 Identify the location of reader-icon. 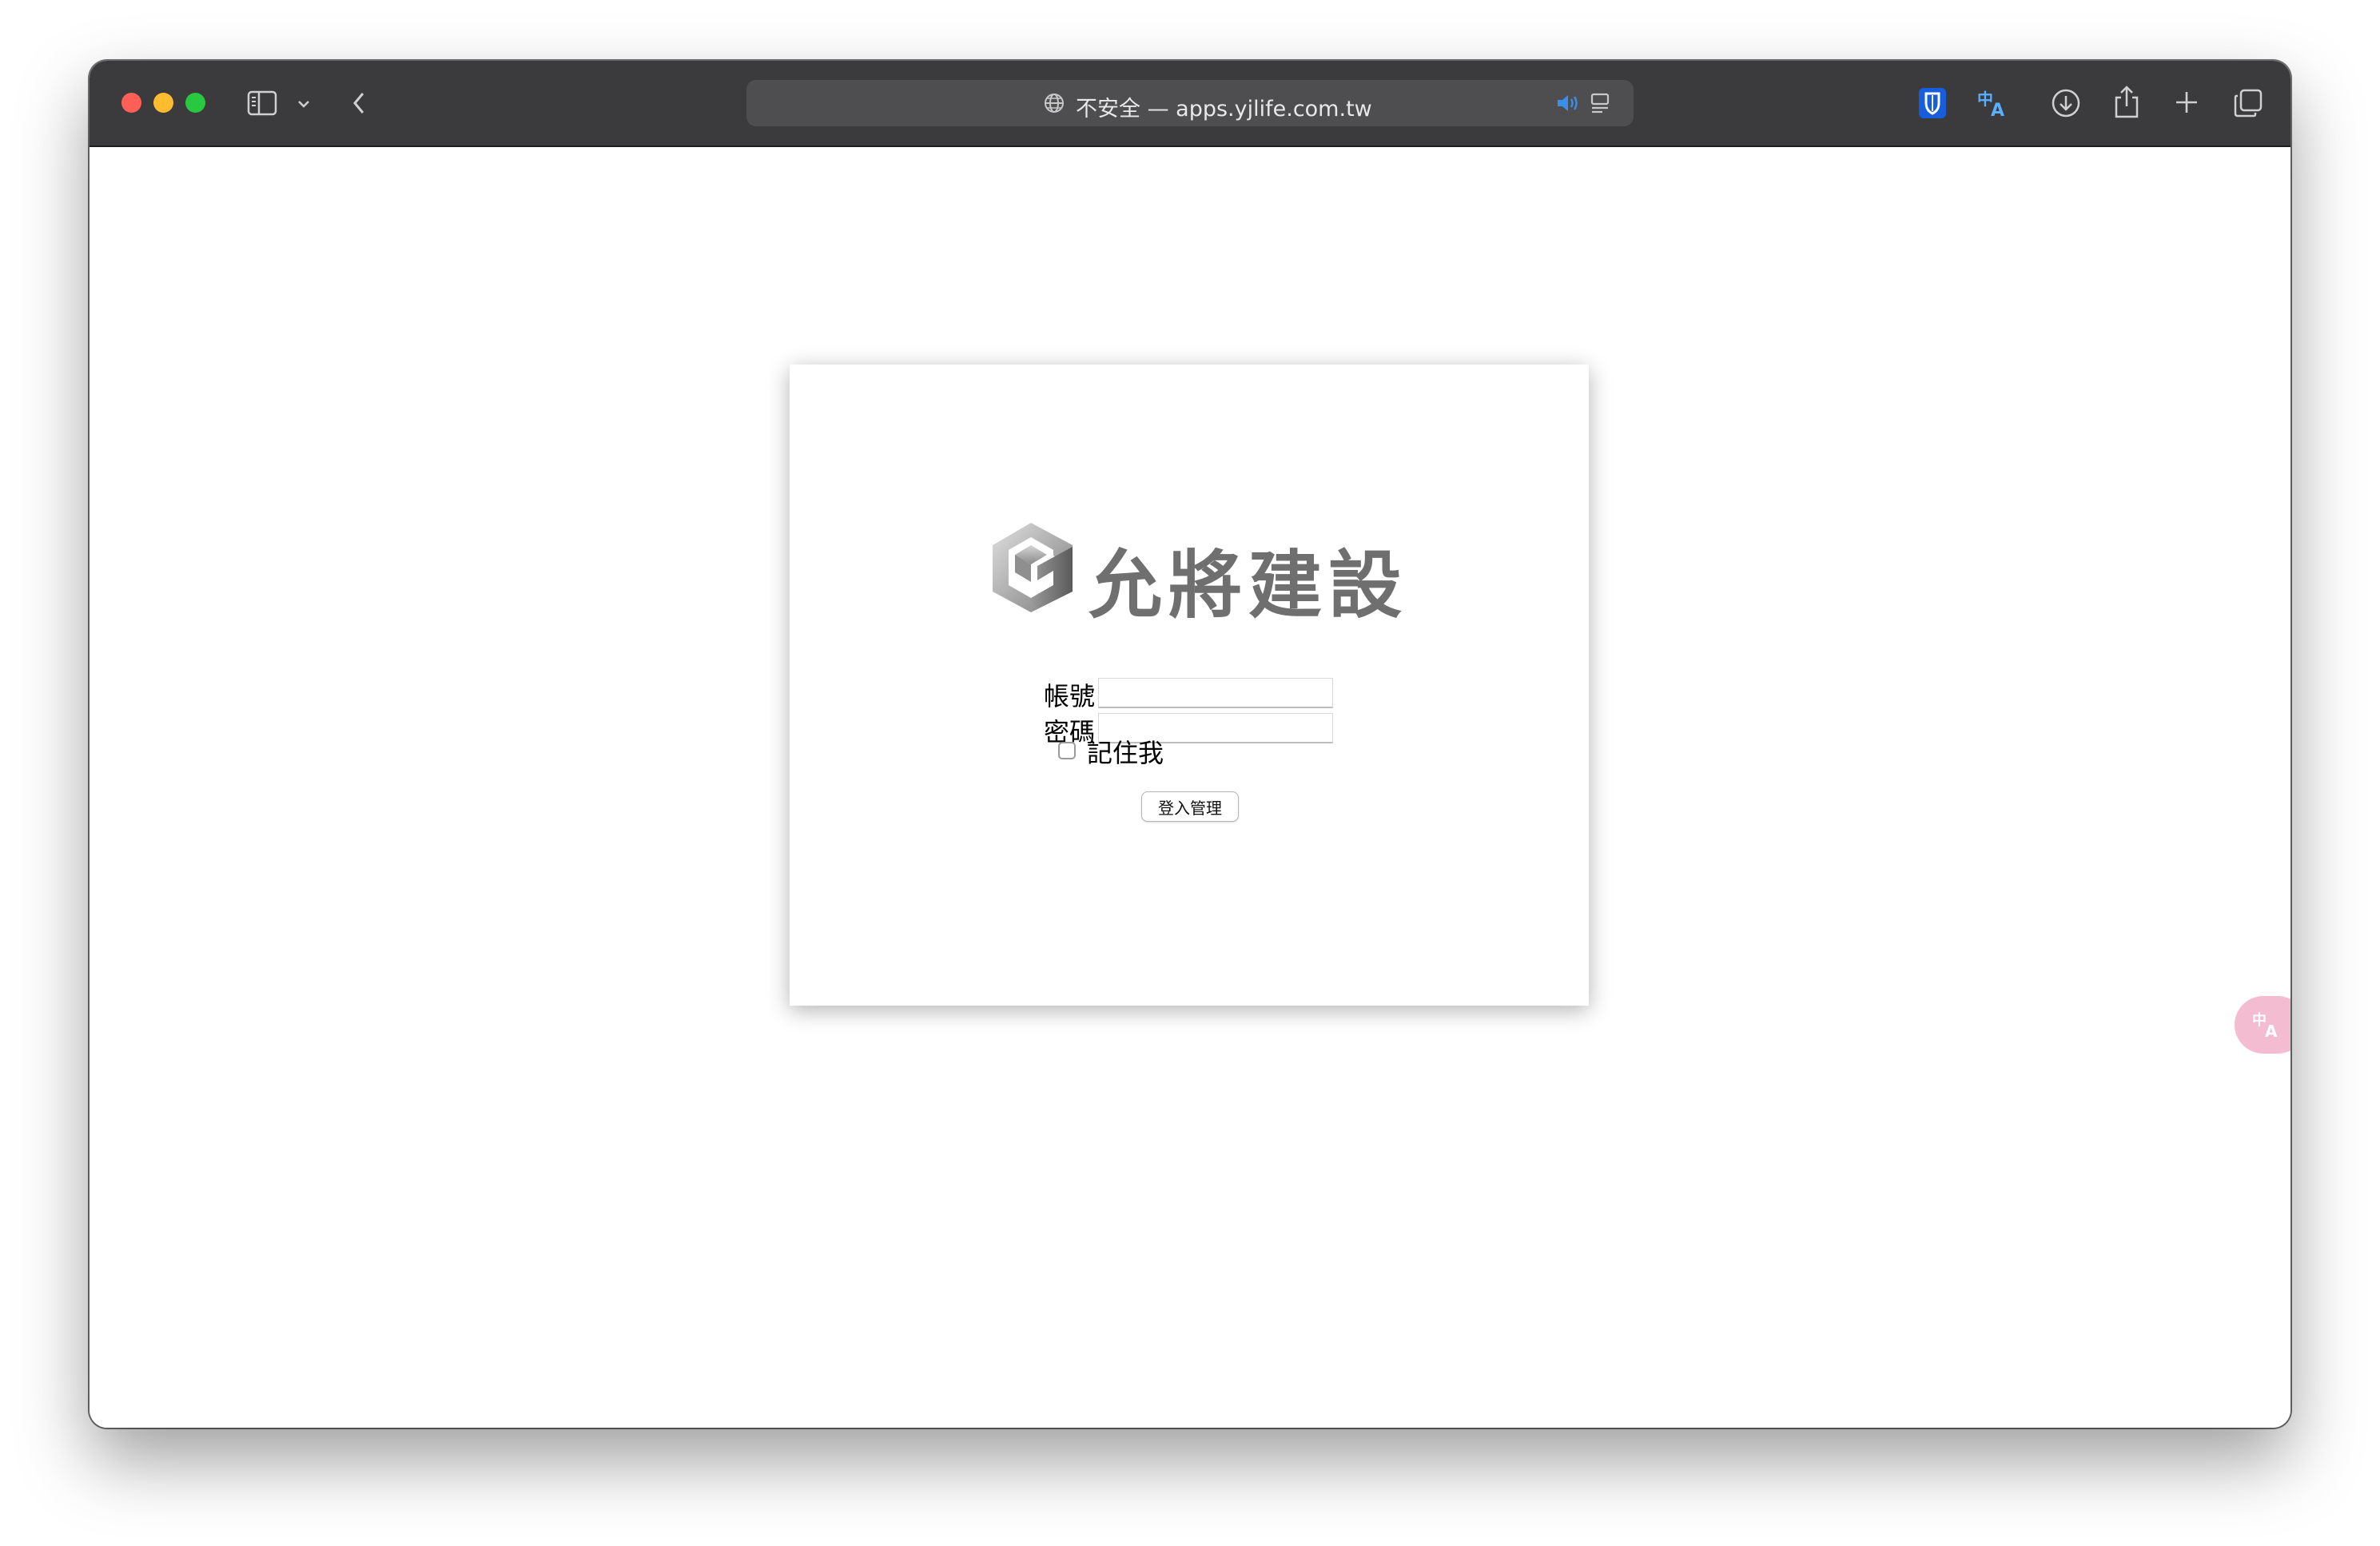
(1600, 103).